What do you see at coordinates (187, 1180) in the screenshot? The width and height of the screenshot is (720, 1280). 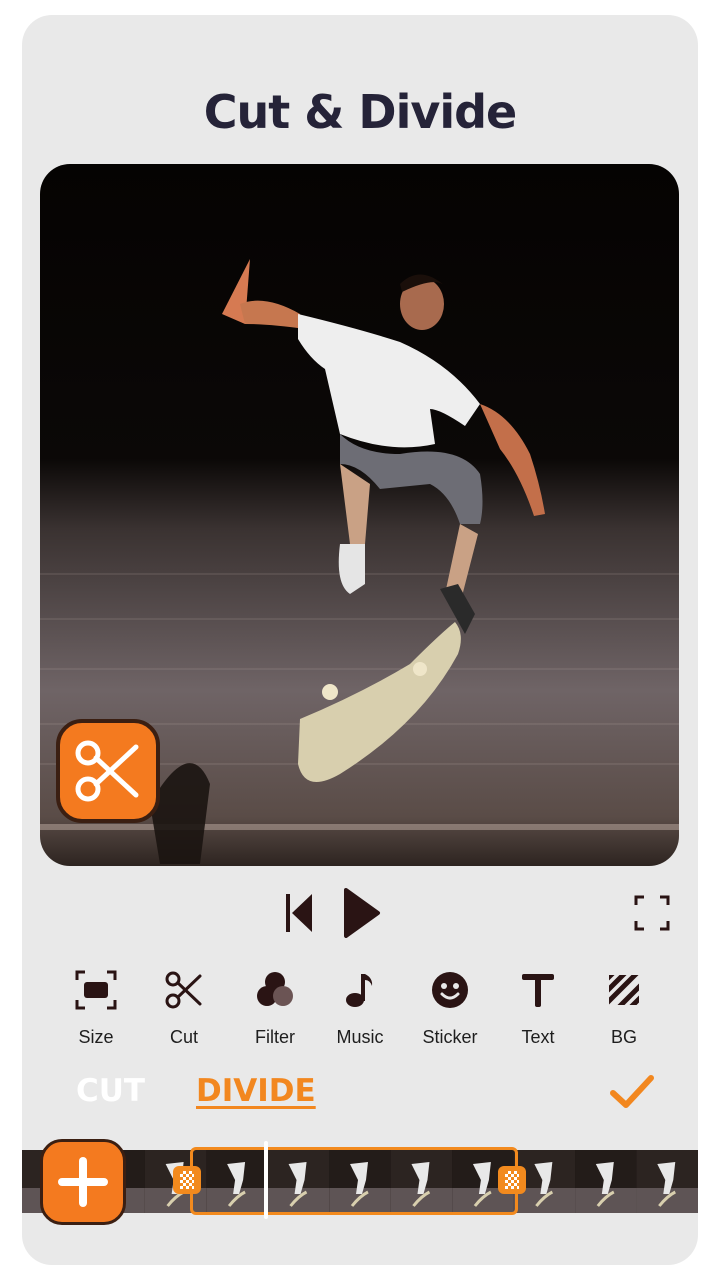 I see `selection-handle-left` at bounding box center [187, 1180].